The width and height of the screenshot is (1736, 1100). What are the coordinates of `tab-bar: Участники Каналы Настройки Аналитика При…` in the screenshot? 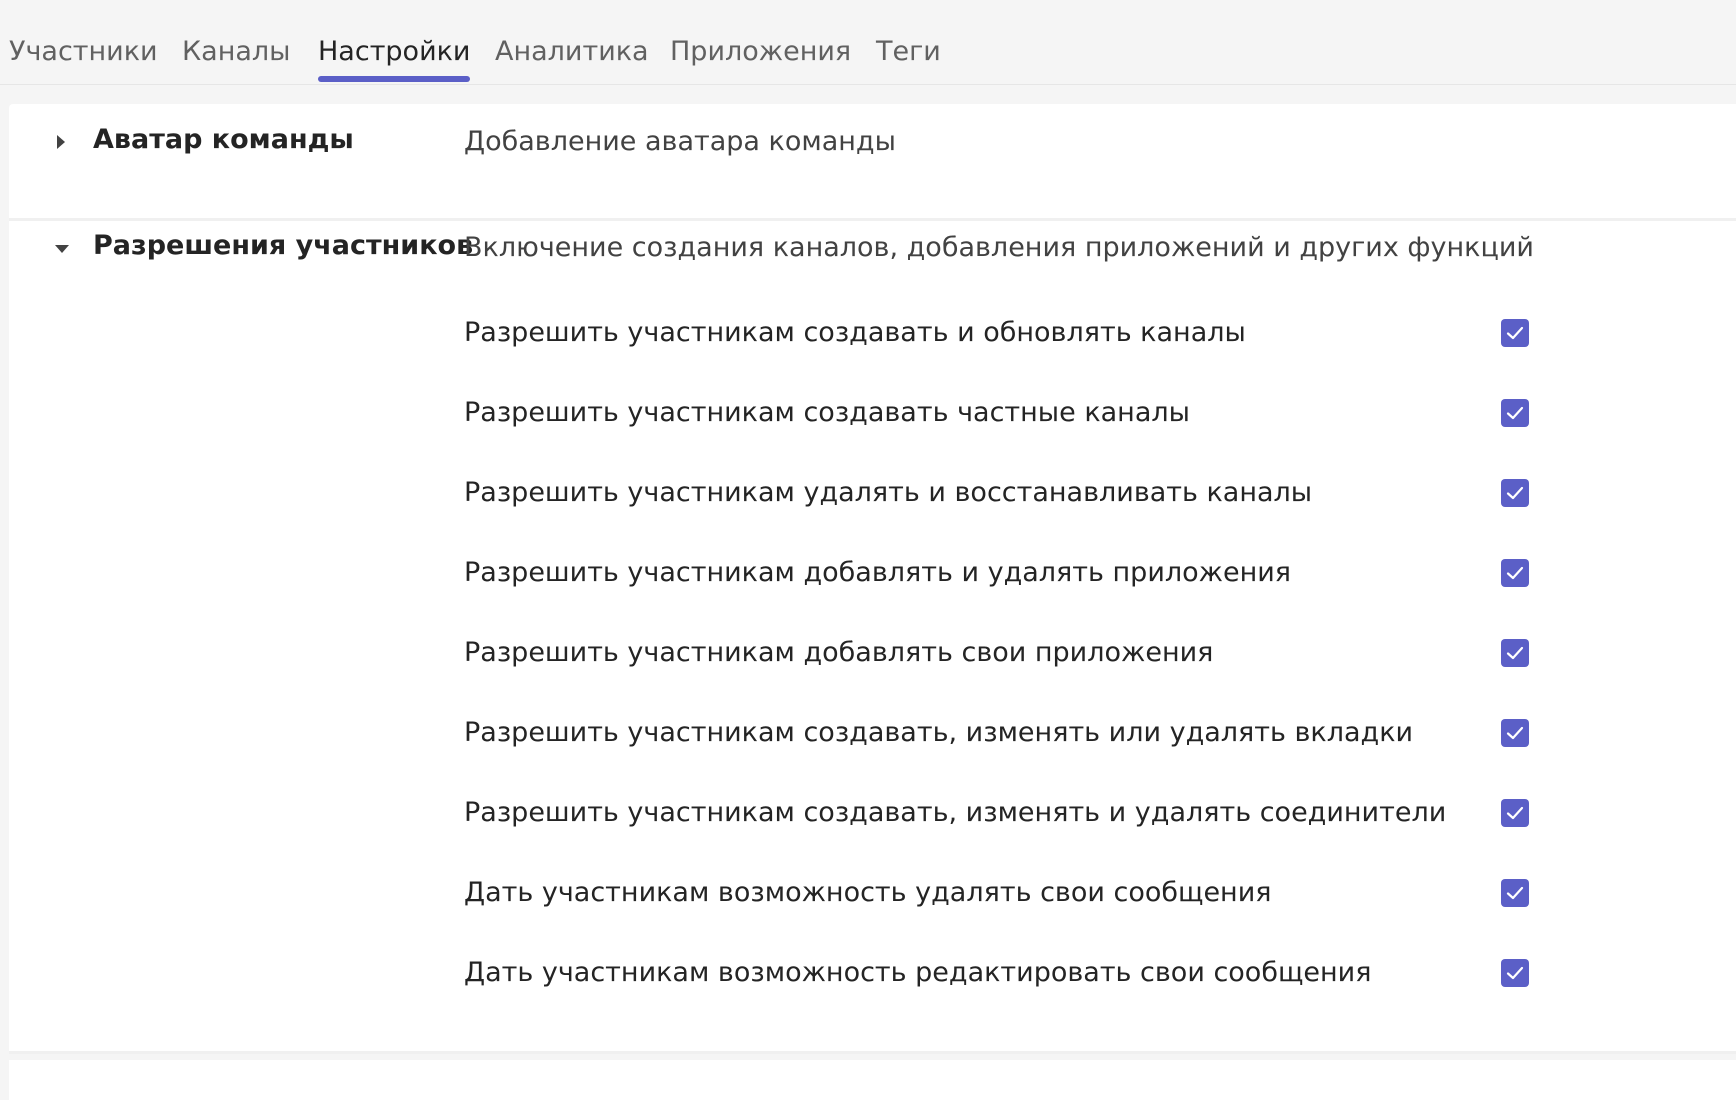 It's located at (868, 42).